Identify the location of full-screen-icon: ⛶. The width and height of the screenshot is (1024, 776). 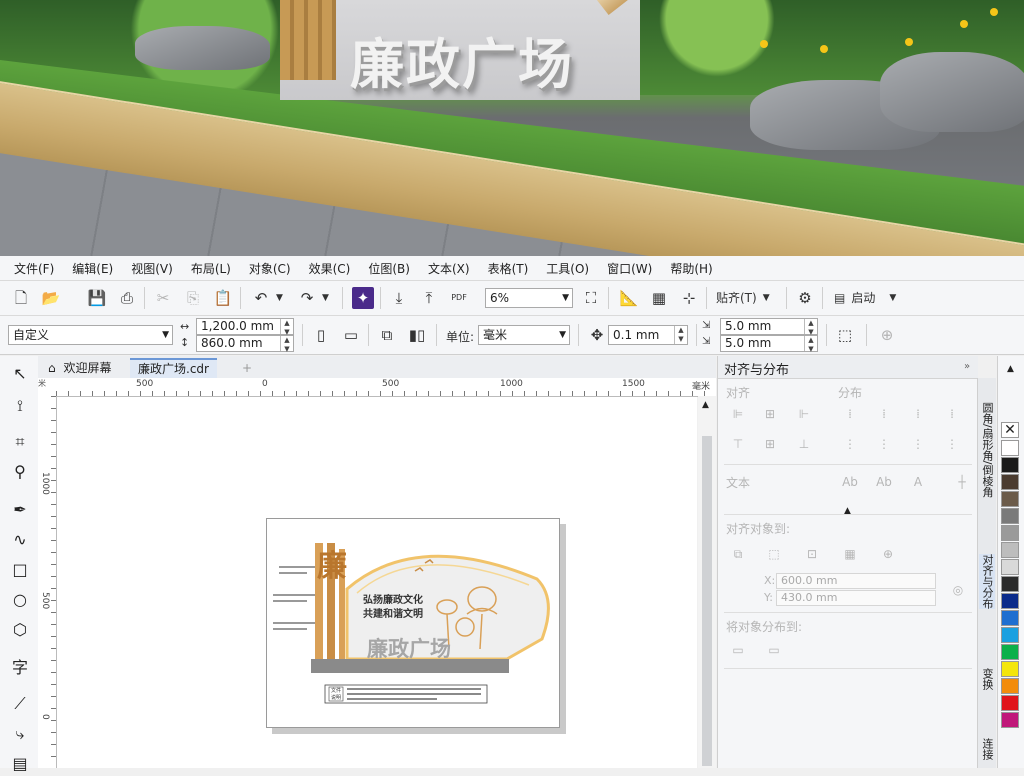
(591, 298).